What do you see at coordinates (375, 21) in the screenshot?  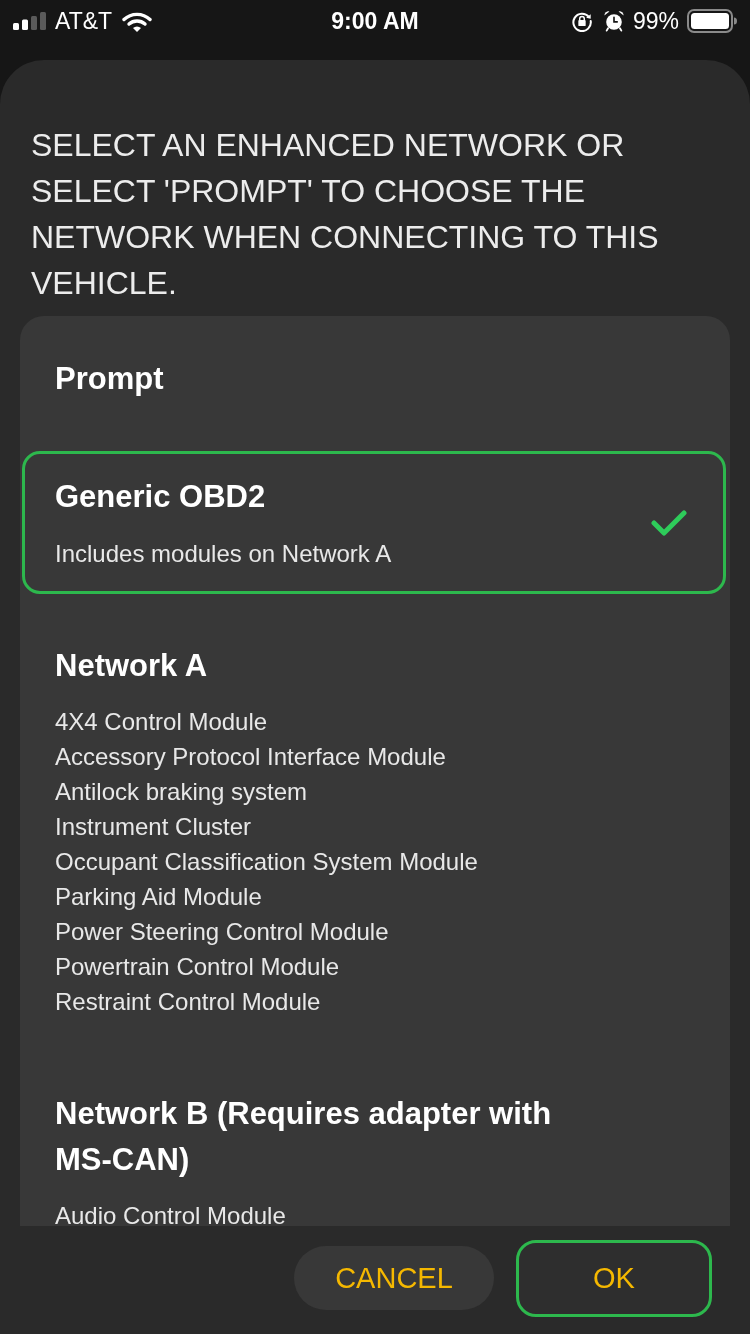 I see `clock-time: 9:00 AM` at bounding box center [375, 21].